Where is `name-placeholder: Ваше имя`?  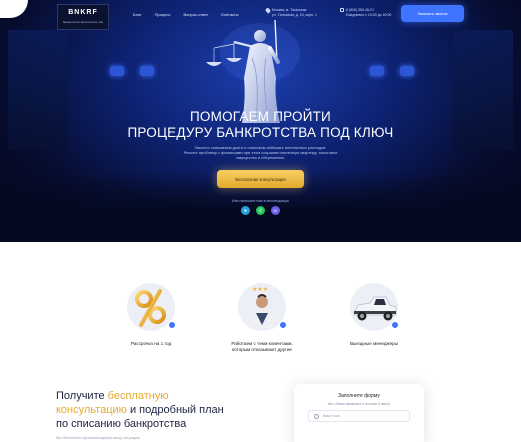
name-placeholder: Ваше имя is located at coordinates (331, 416).